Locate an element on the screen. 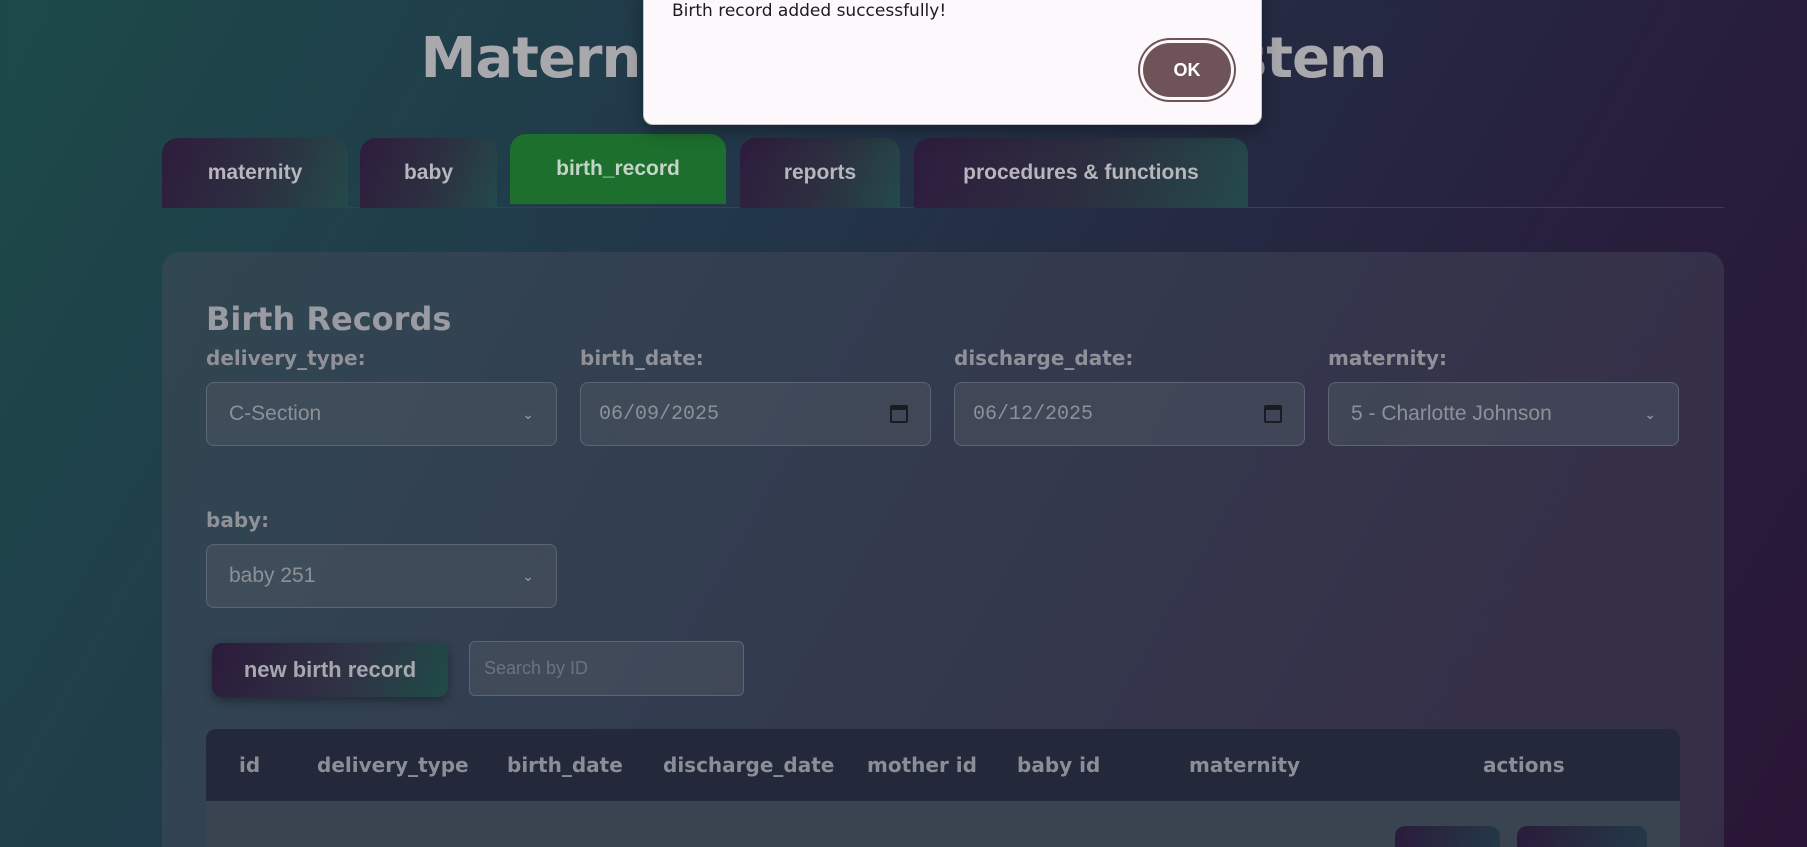 The image size is (1807, 847). column-header-actions: actions is located at coordinates (1524, 765).